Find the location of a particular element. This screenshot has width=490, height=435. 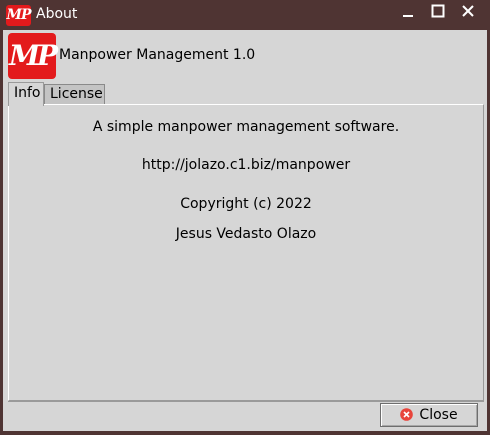

maximize-button is located at coordinates (438, 15).